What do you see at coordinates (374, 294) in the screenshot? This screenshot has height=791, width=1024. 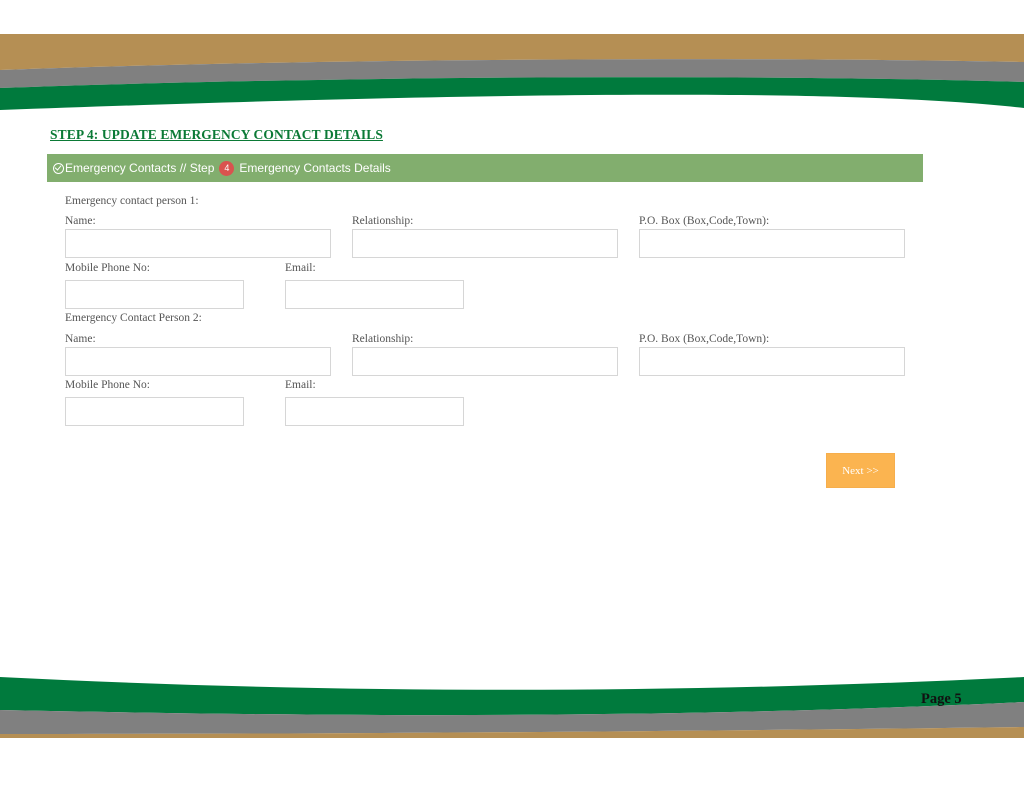 I see `person1-email-input` at bounding box center [374, 294].